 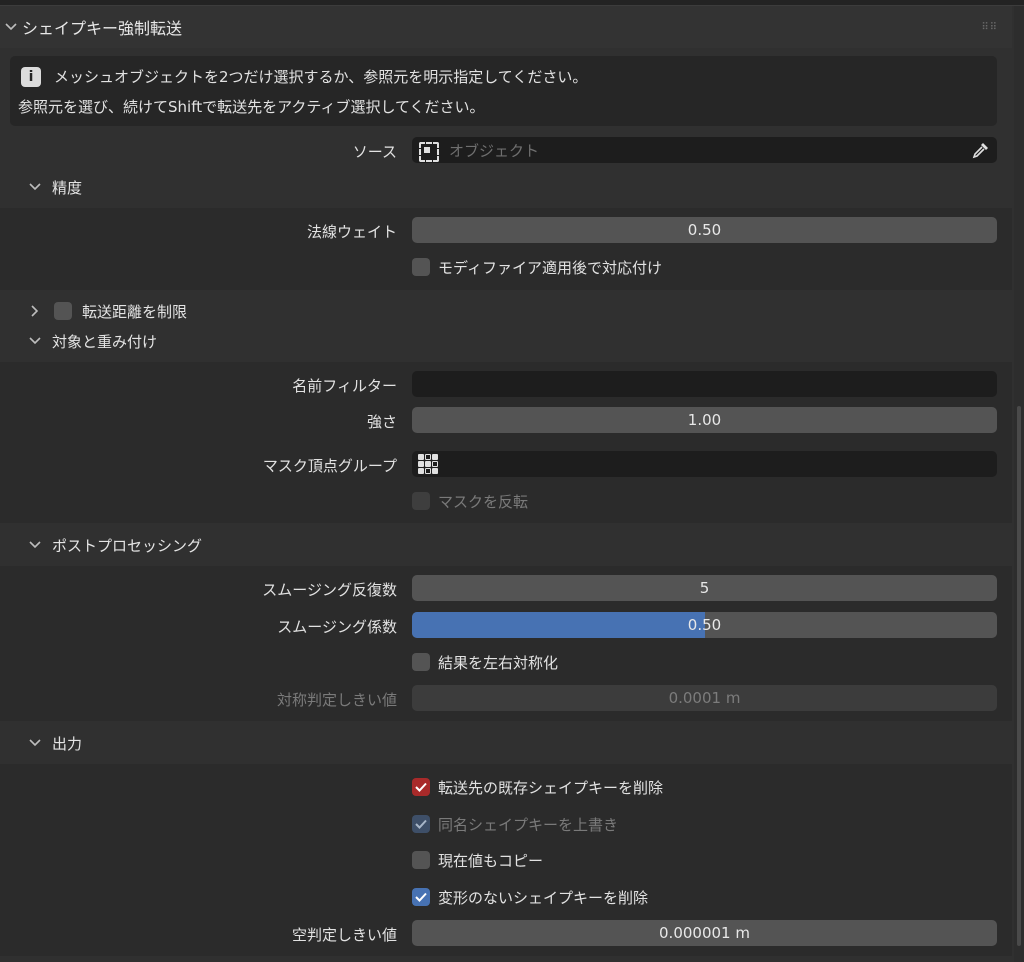 I want to click on checkbox-unchecked-disabled, so click(x=421, y=501).